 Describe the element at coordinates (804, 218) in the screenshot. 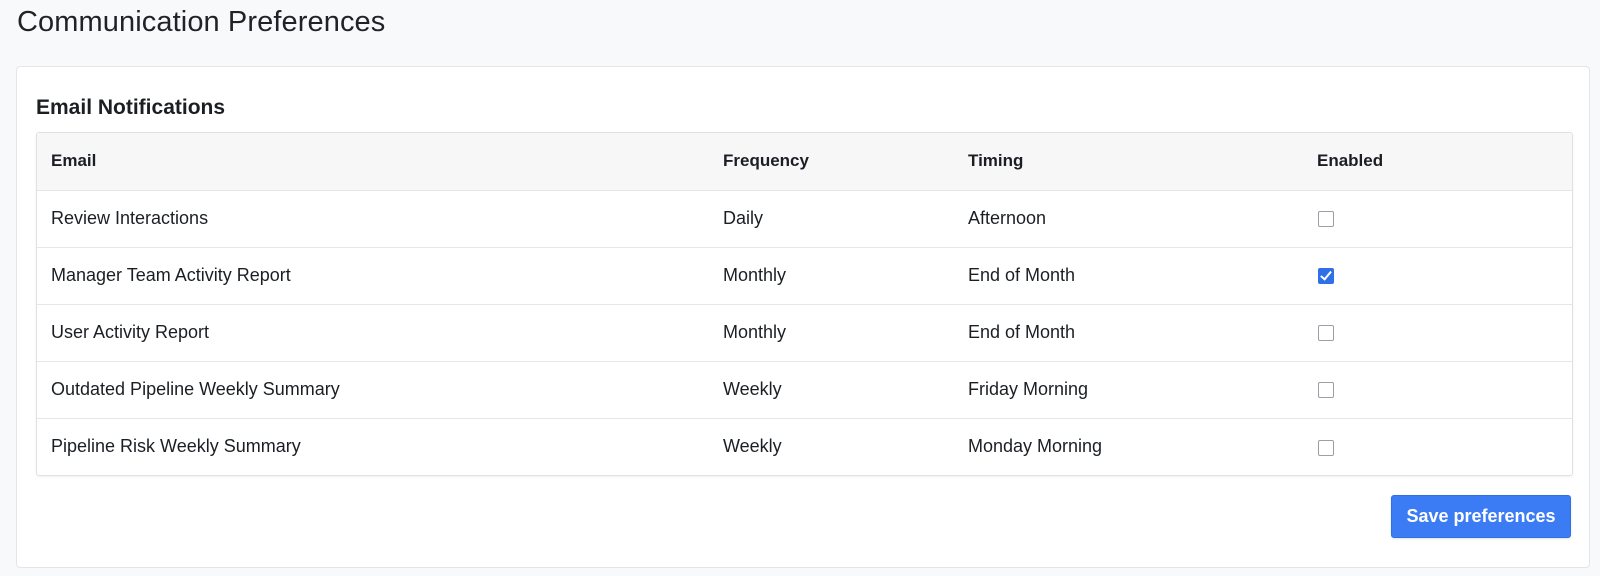

I see `table-row: Review Interactions Daily Afternoon` at that location.